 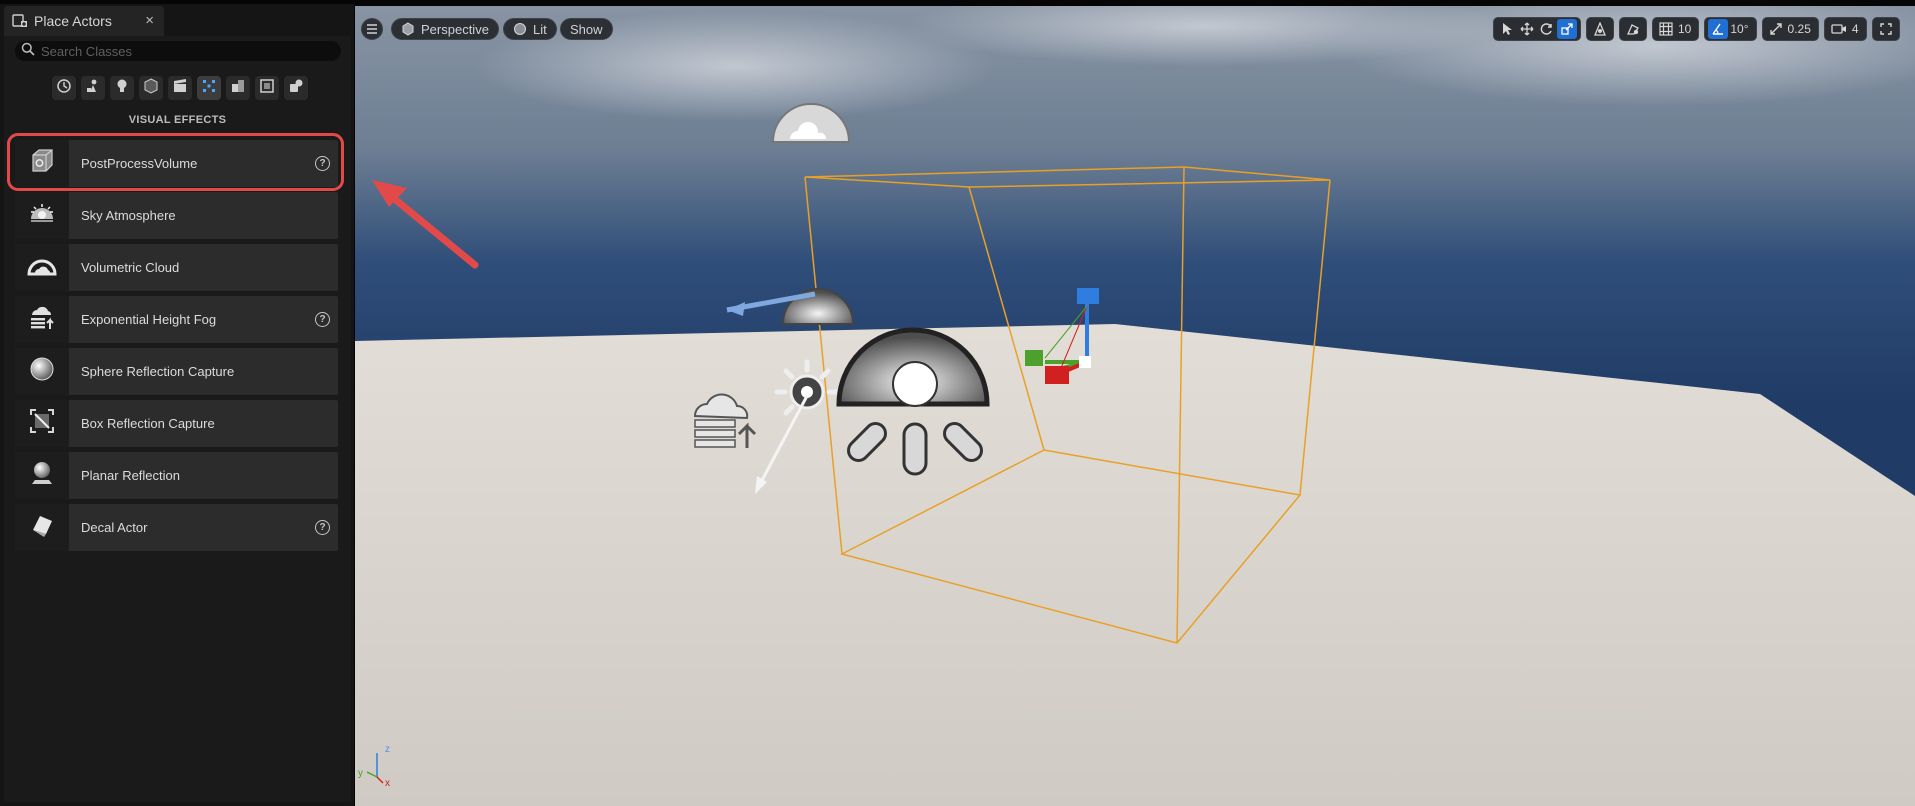 I want to click on camera-speed-value: 4, so click(x=1856, y=29).